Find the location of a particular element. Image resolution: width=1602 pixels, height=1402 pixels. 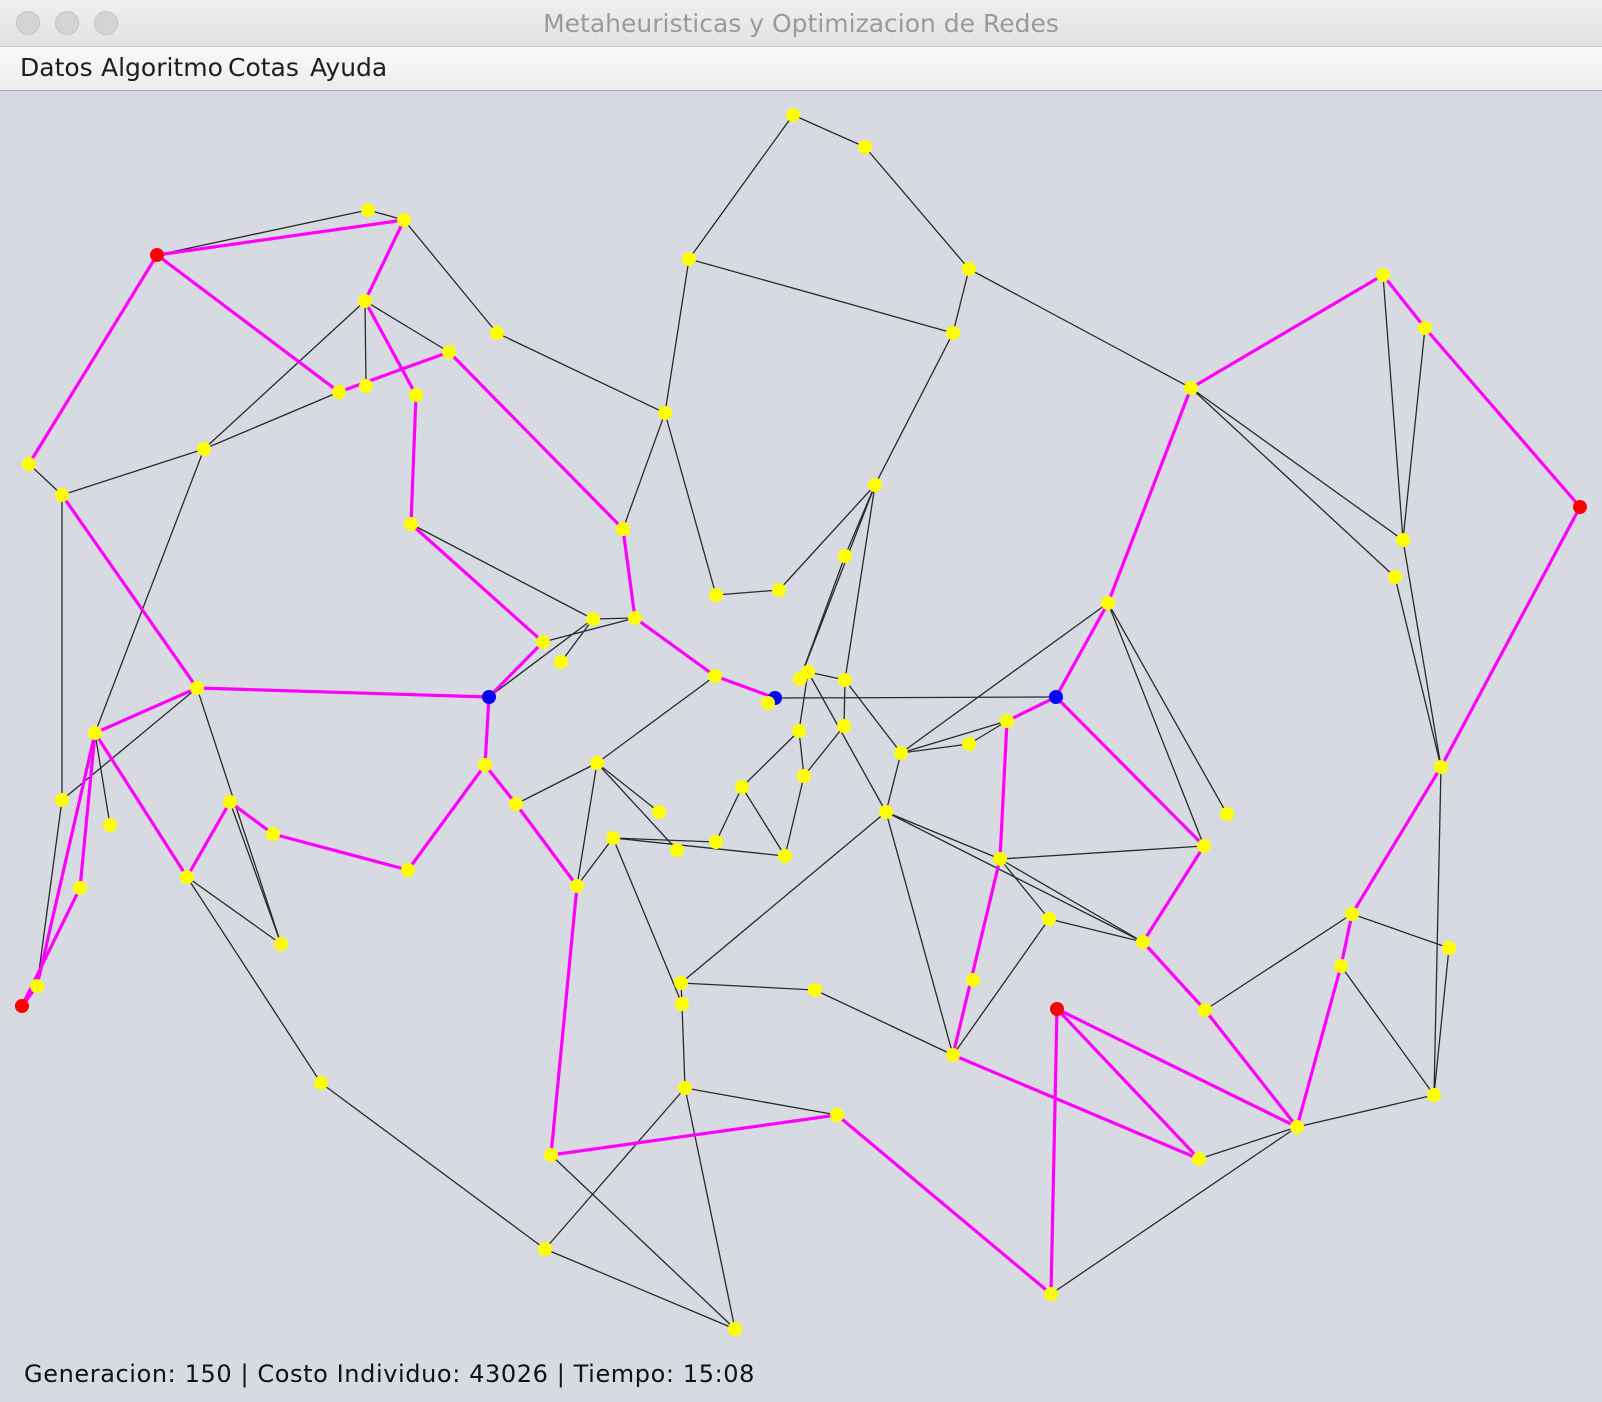

menu-ayuda: Ayuda is located at coordinates (348, 67).